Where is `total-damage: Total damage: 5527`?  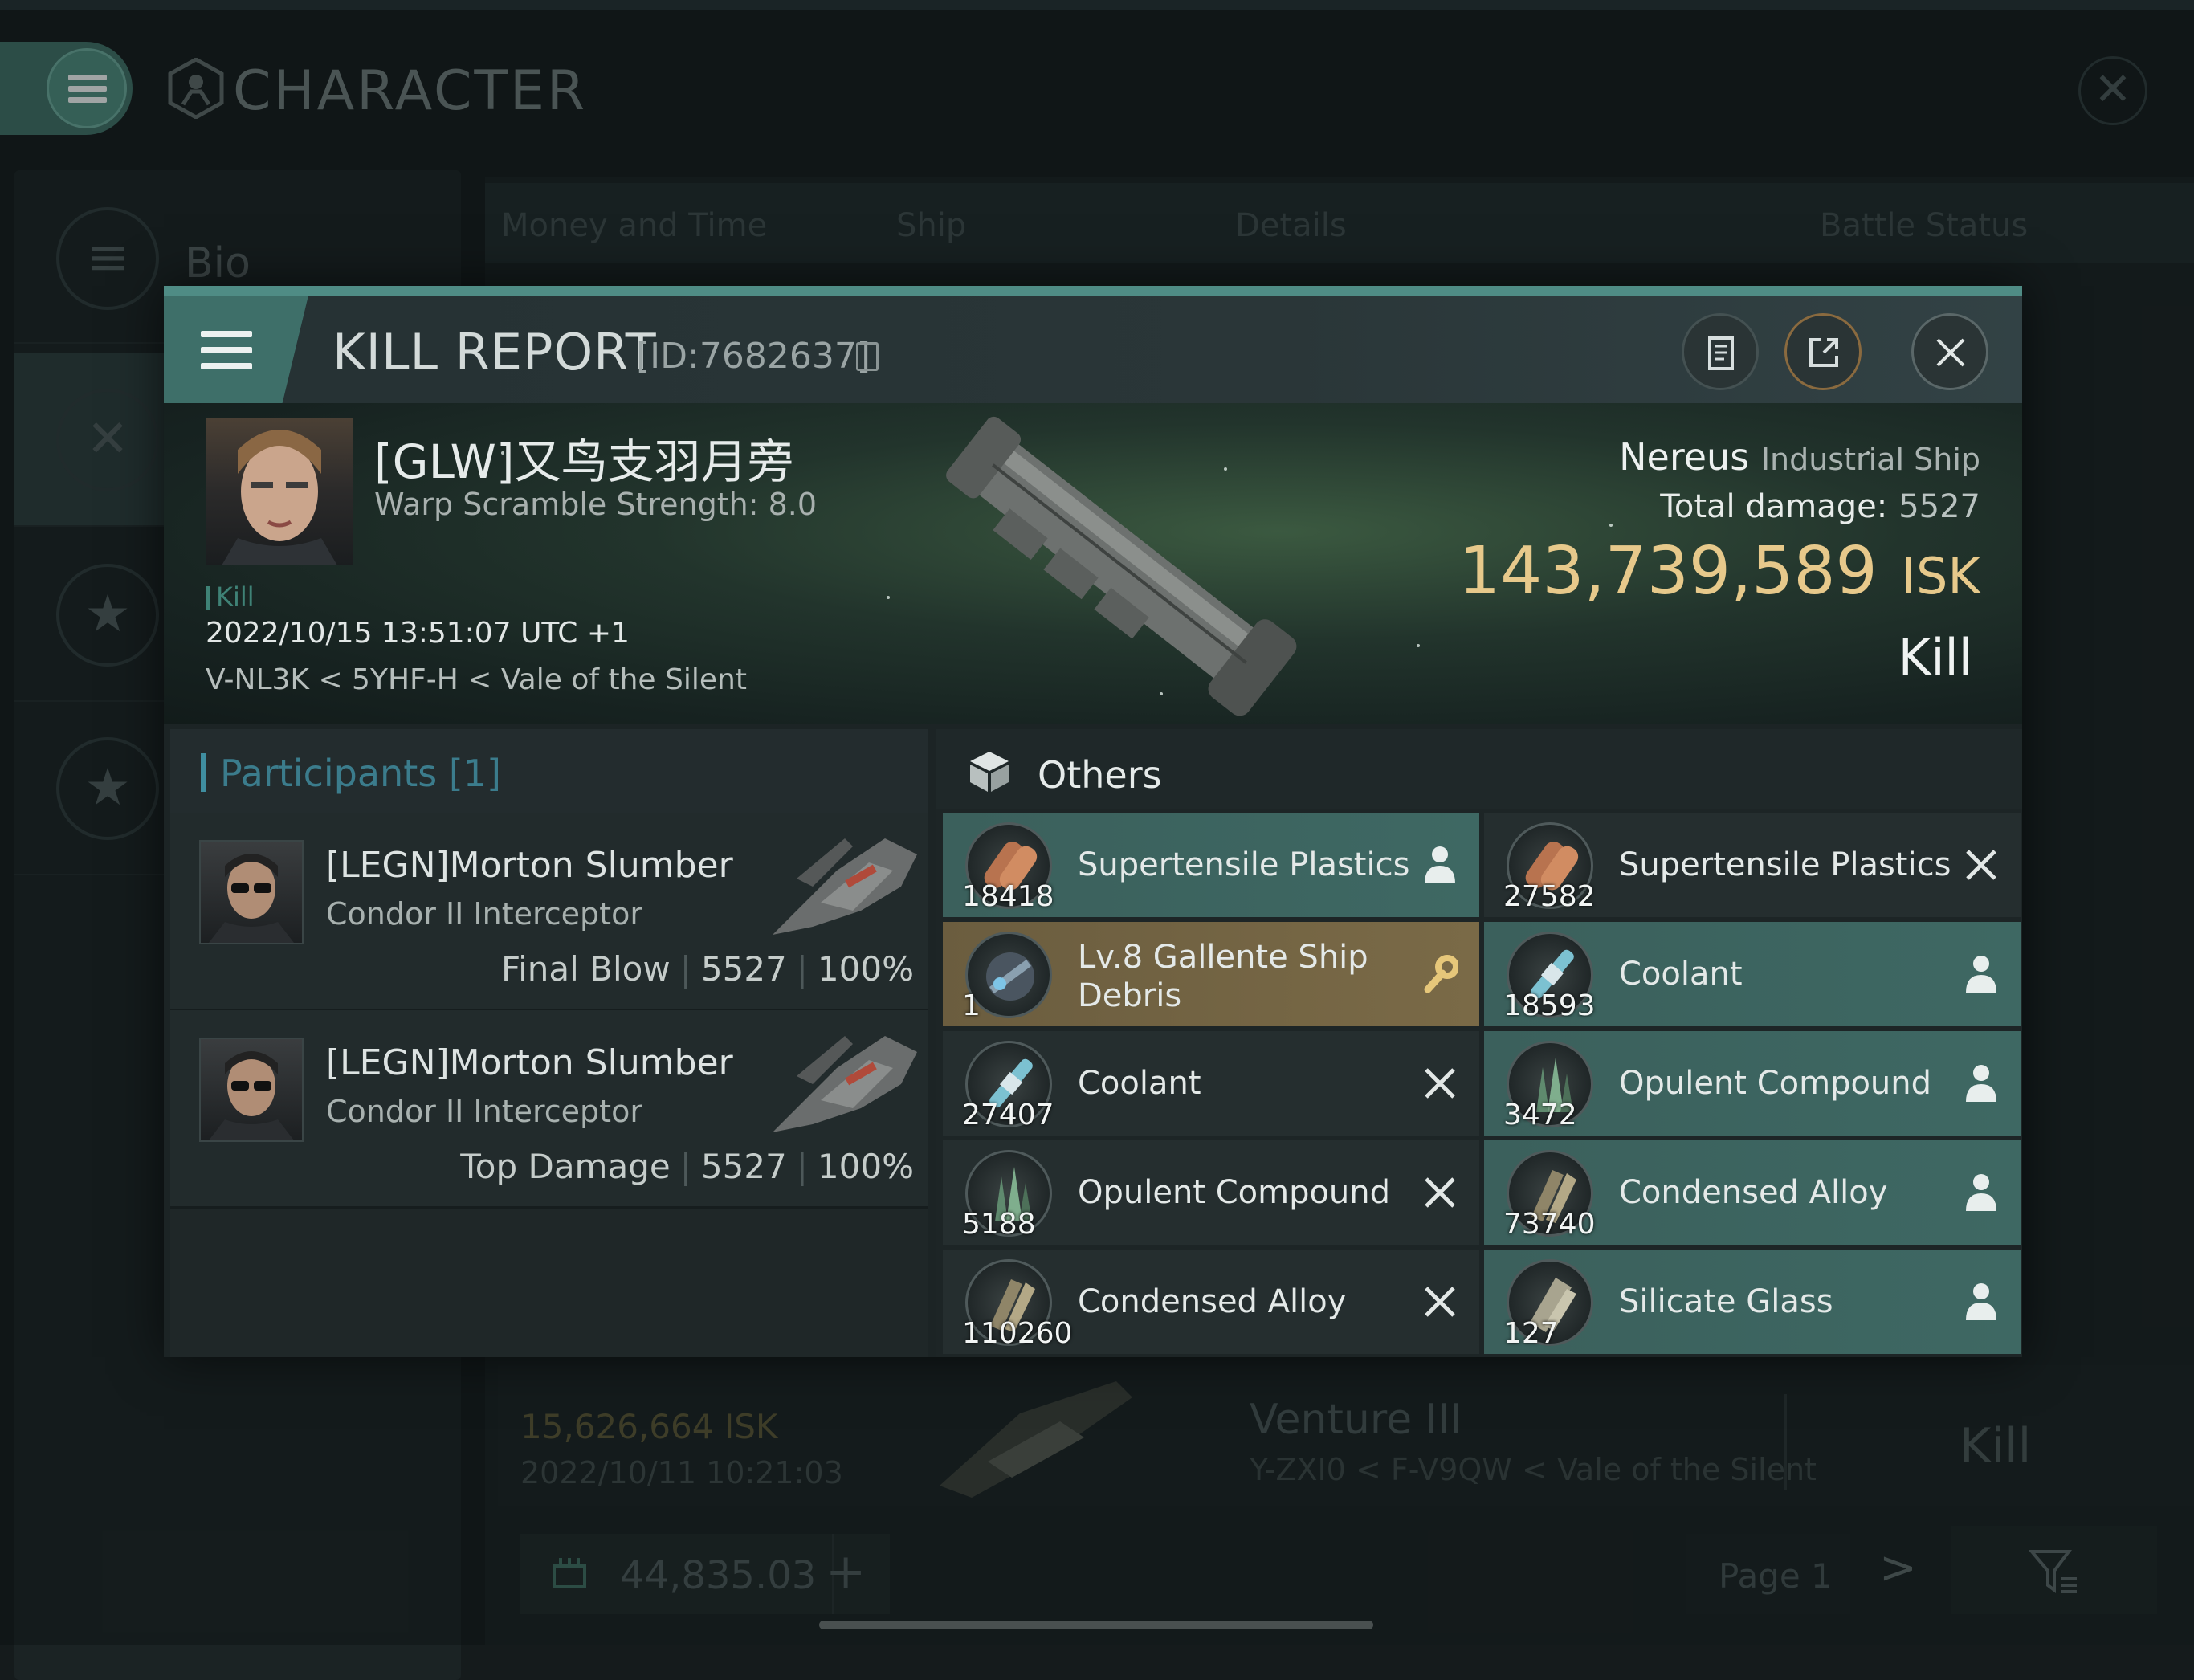
total-damage: Total damage: 5527 is located at coordinates (1820, 506).